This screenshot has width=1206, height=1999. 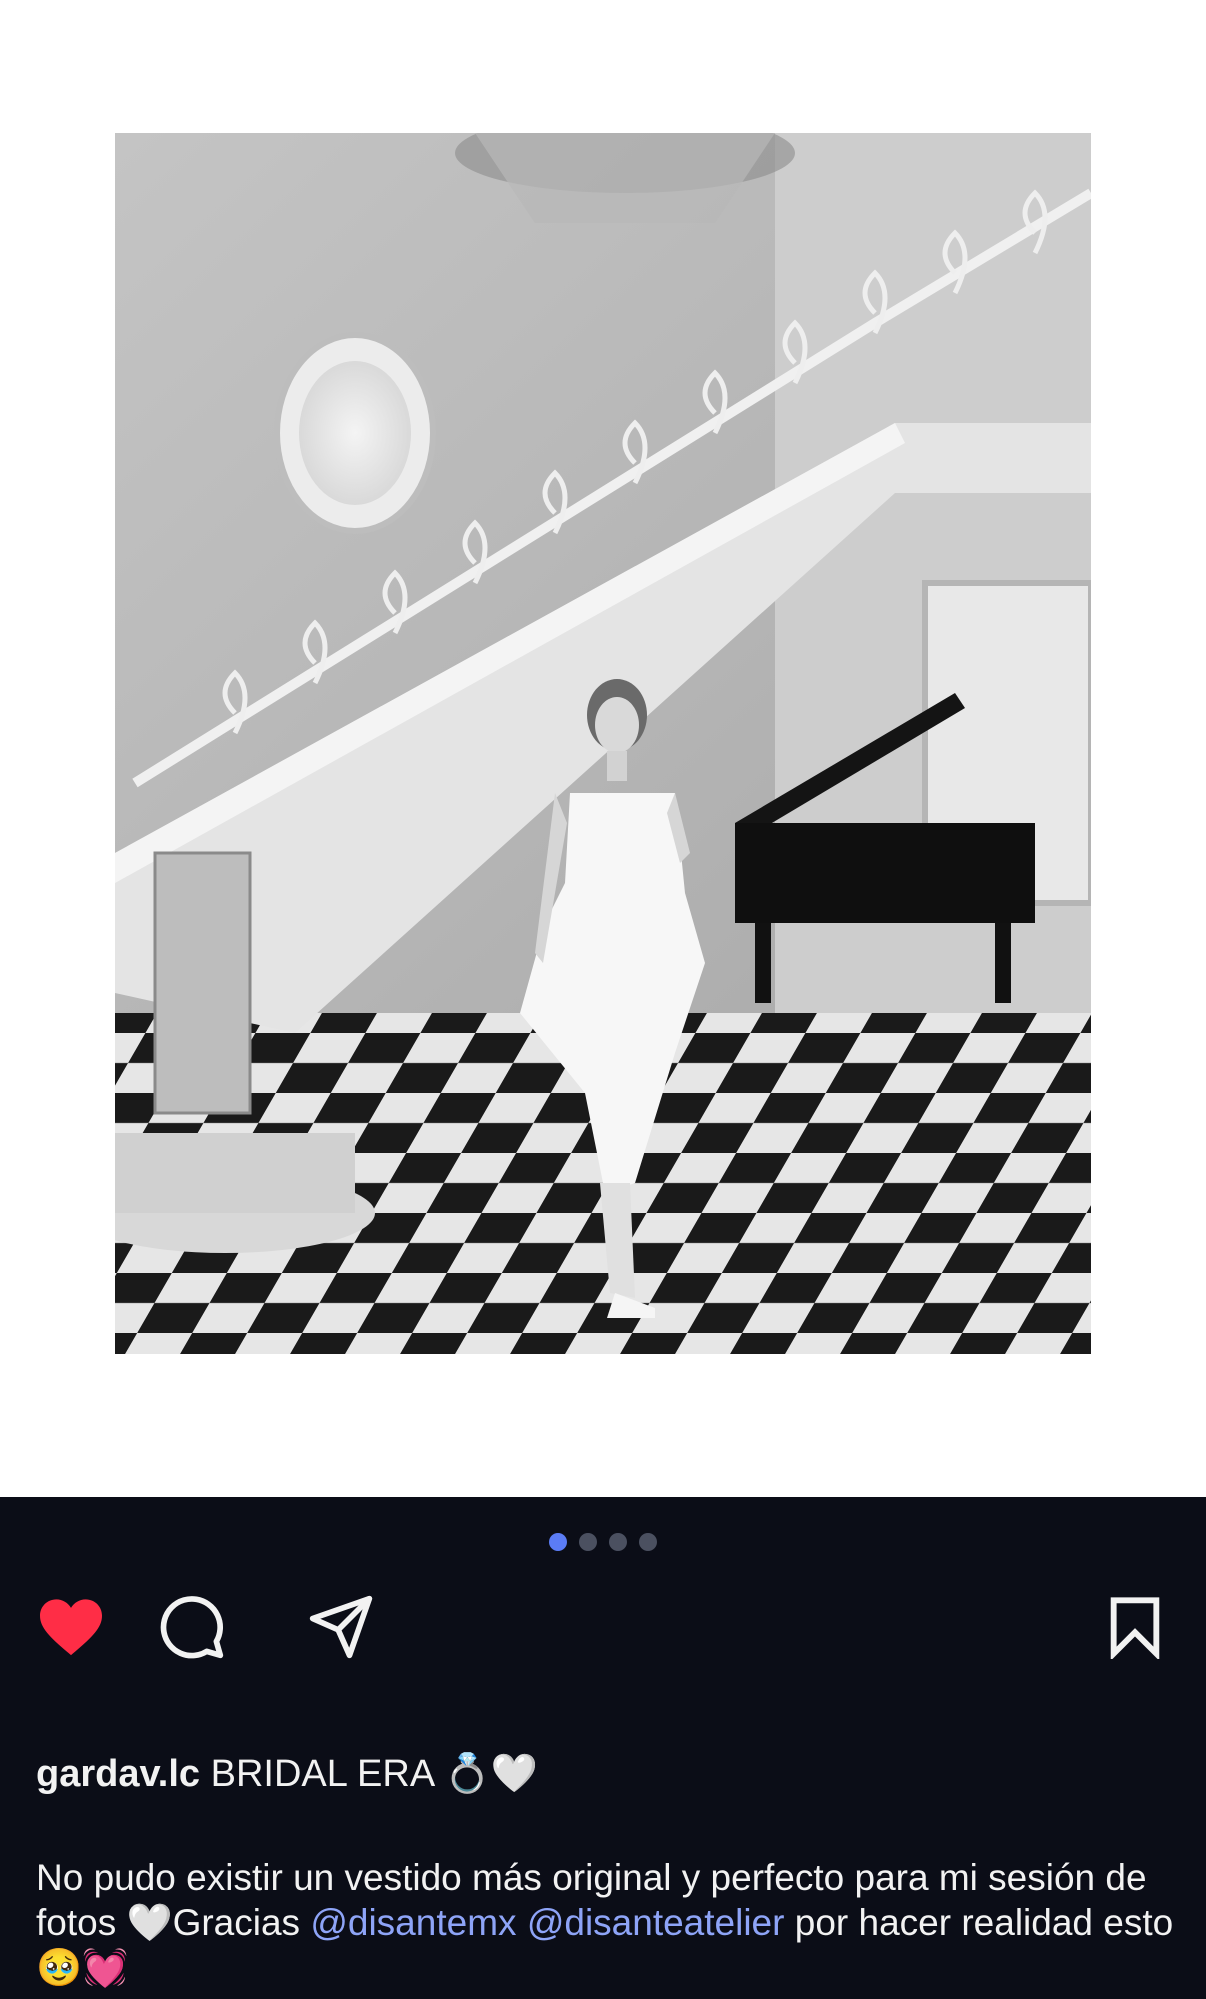 I want to click on speech-bubble-icon, so click(x=192, y=1627).